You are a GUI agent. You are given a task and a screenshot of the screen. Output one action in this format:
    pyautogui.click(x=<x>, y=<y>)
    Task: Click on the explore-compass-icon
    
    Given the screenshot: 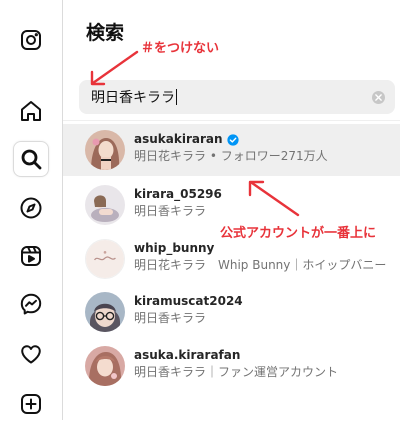 What is the action you would take?
    pyautogui.click(x=31, y=208)
    